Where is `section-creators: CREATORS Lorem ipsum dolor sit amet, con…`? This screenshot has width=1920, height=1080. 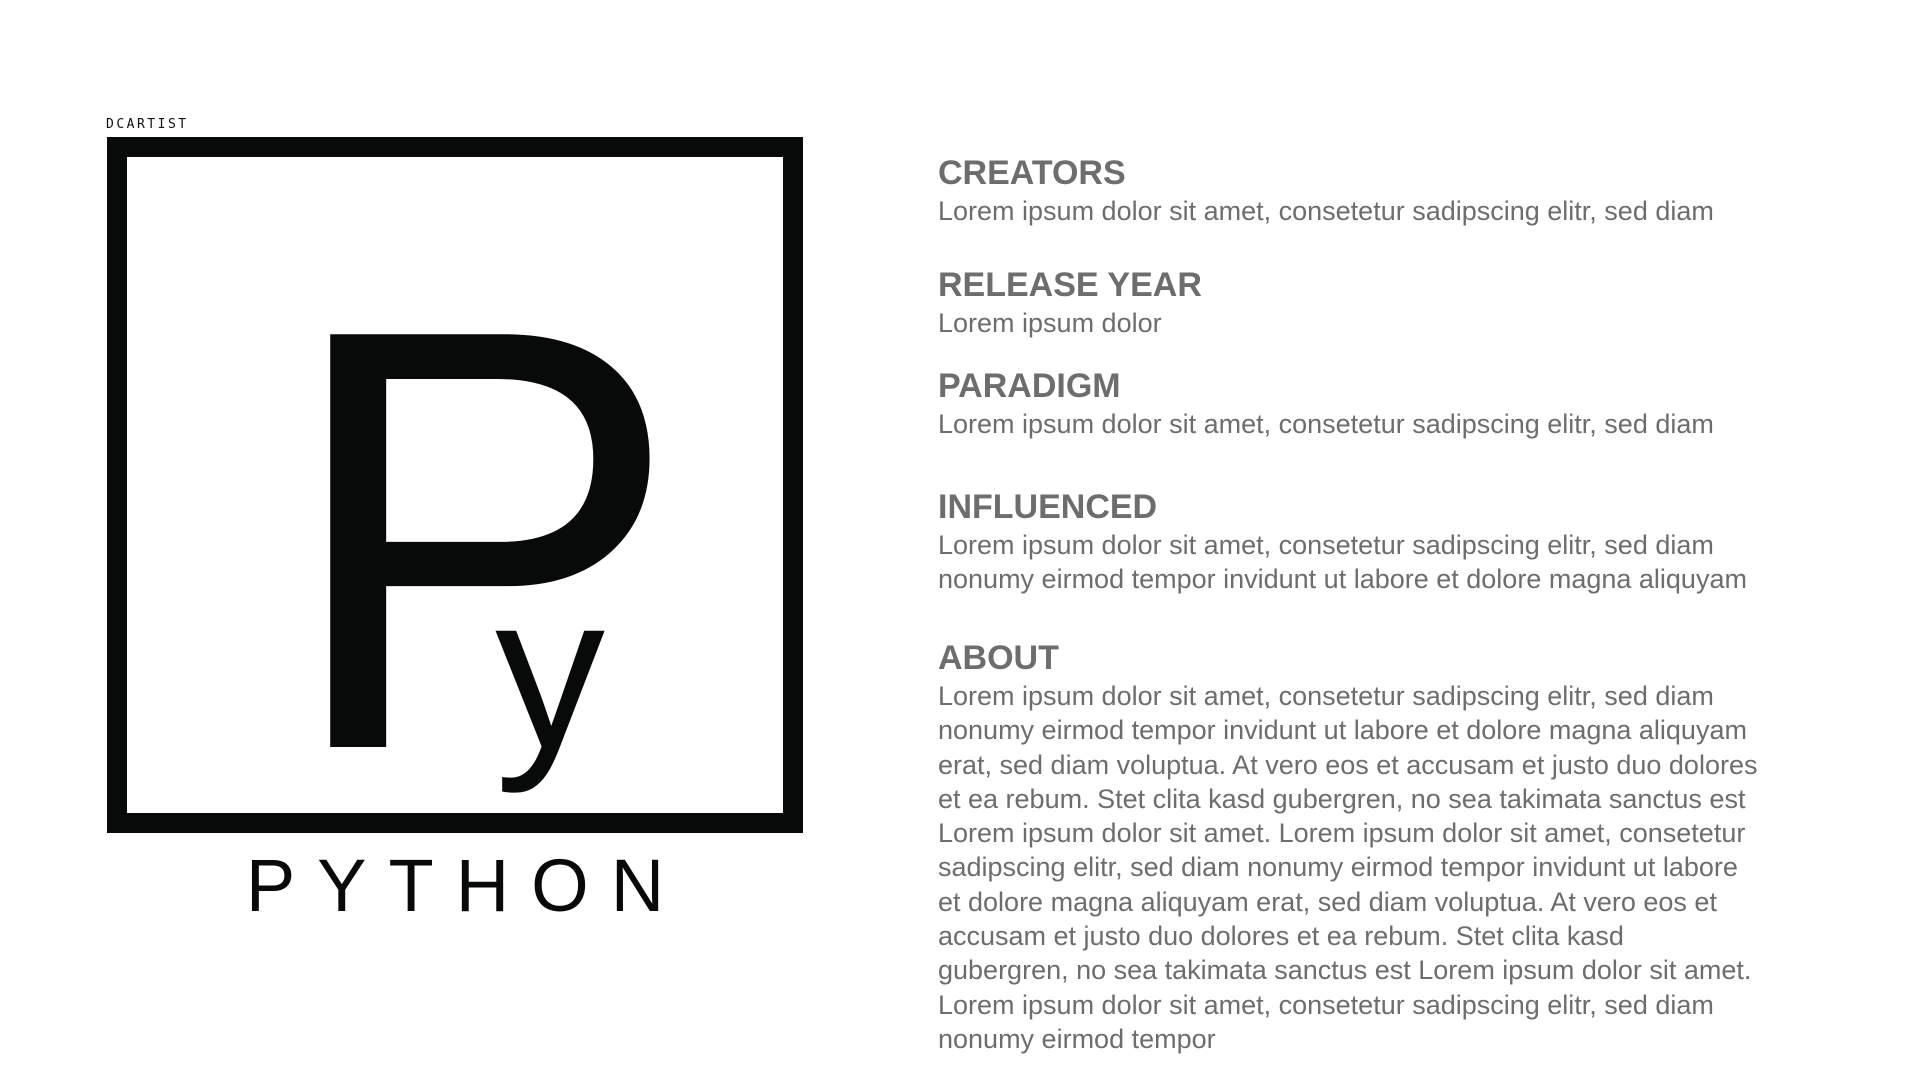
section-creators: CREATORS Lorem ipsum dolor sit amet, con… is located at coordinates (1388, 191).